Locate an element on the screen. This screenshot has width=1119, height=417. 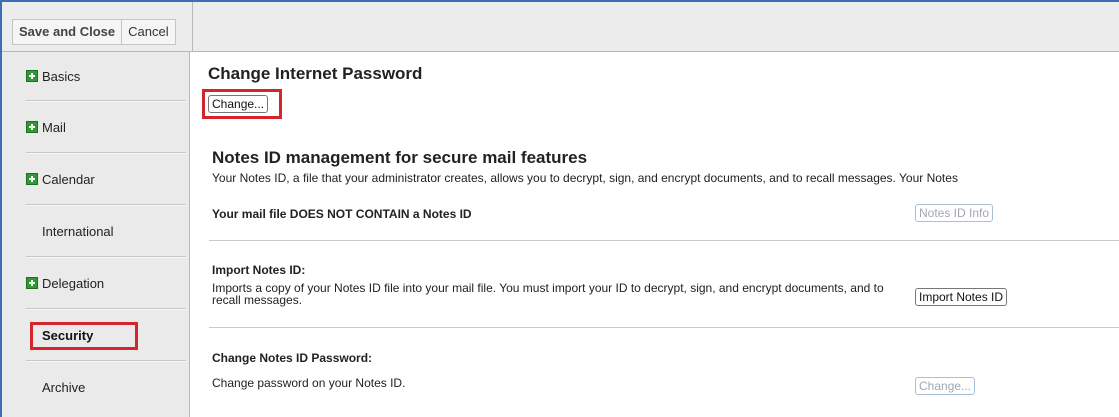
save-and-close-button: Save and Close is located at coordinates (68, 32).